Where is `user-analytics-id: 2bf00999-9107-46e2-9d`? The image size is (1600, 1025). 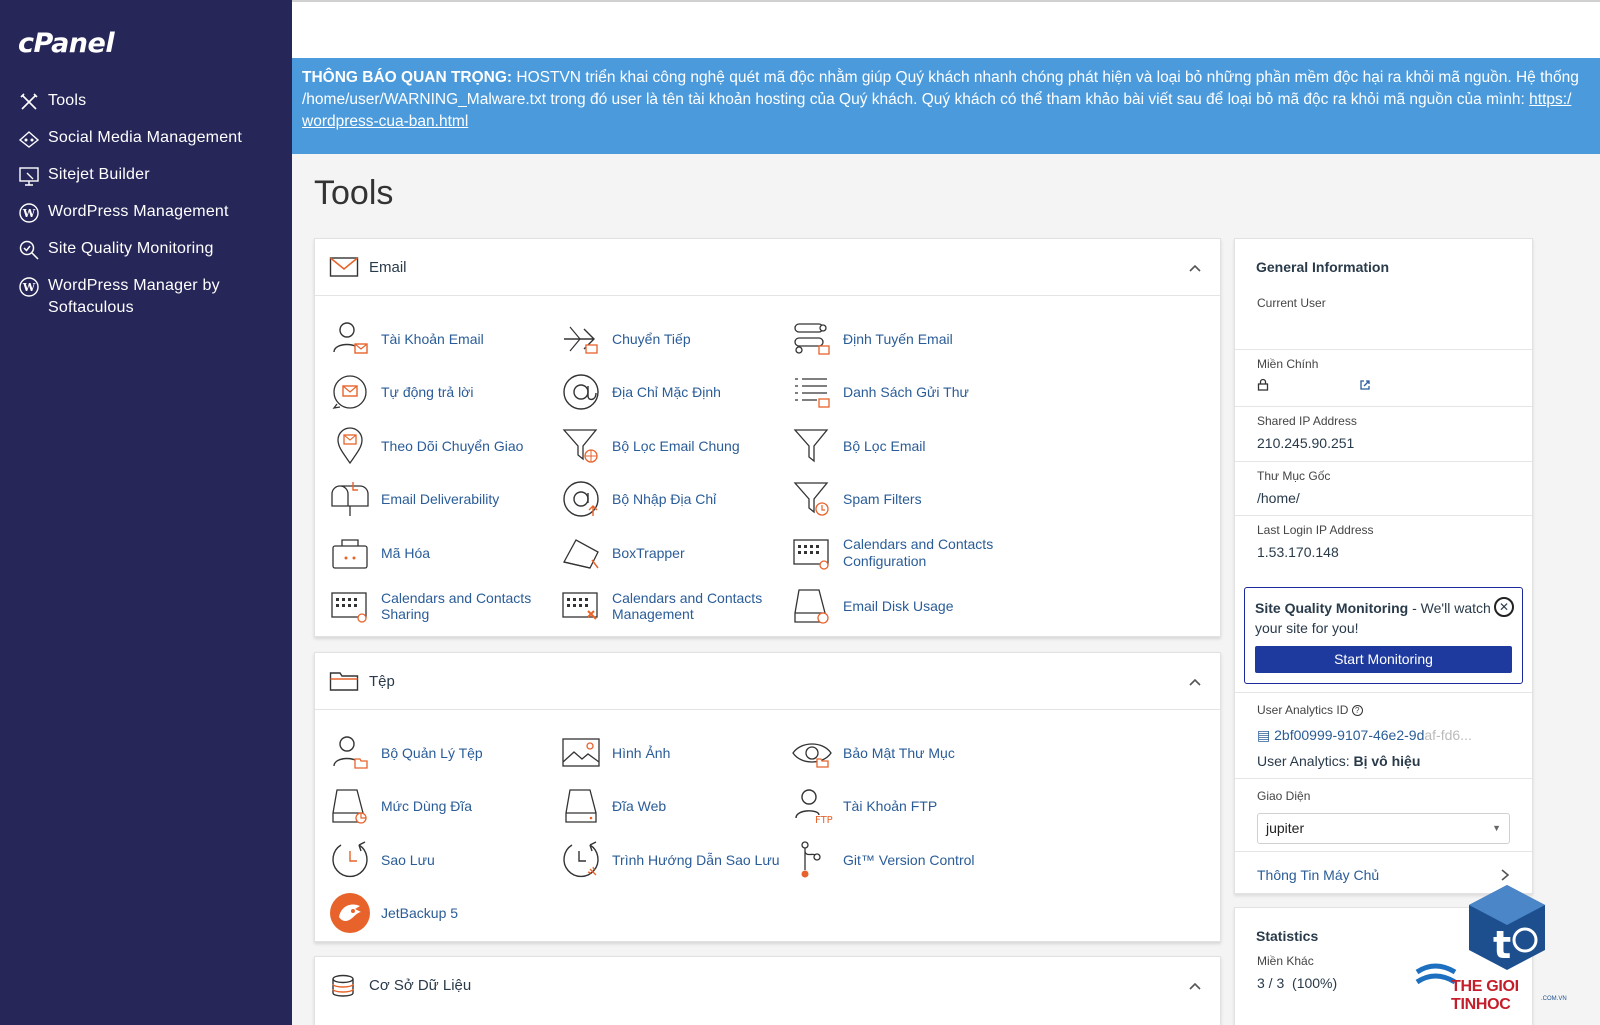 user-analytics-id: 2bf00999-9107-46e2-9d is located at coordinates (1349, 735).